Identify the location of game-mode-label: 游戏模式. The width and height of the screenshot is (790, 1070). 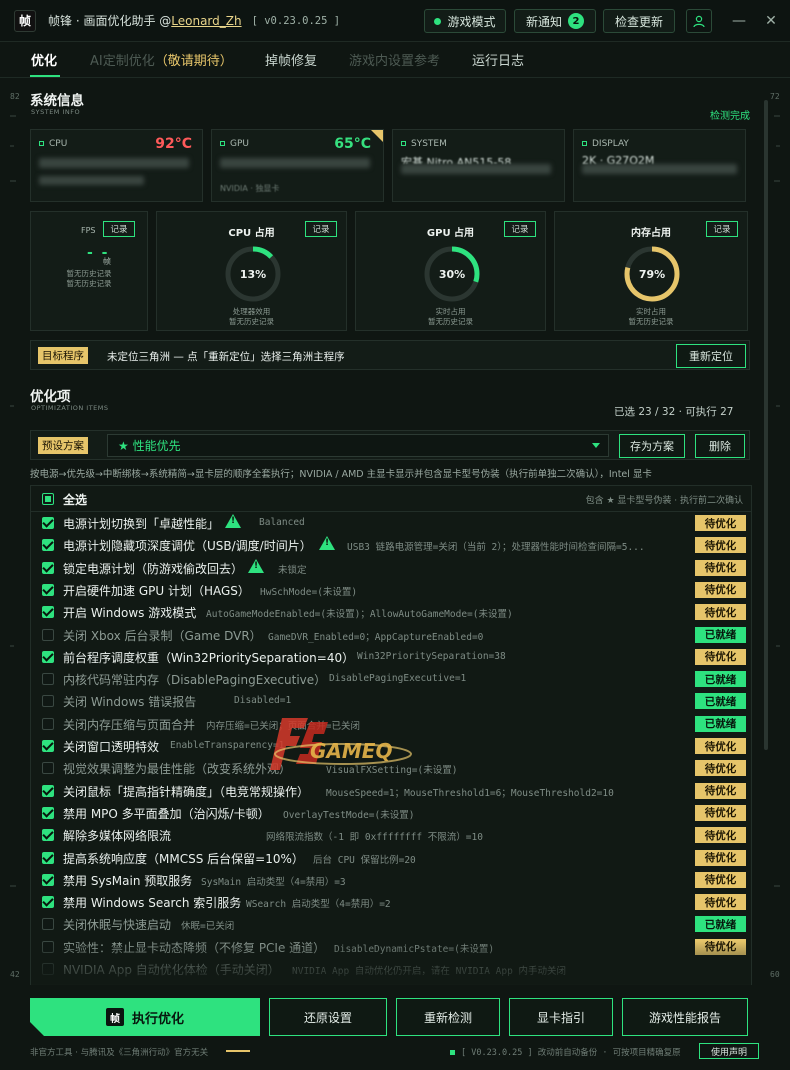
(471, 21).